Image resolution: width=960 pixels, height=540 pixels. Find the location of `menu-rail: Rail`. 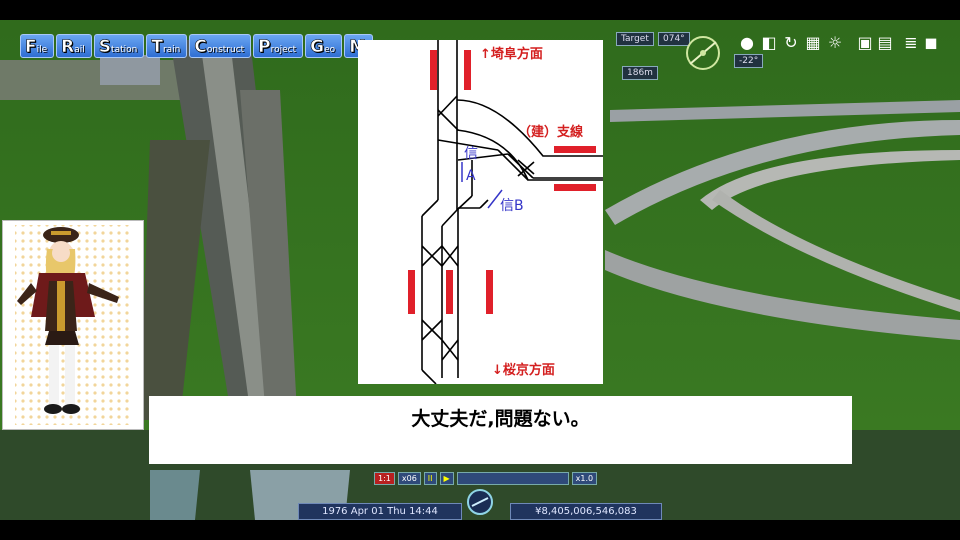

menu-rail: Rail is located at coordinates (74, 46).